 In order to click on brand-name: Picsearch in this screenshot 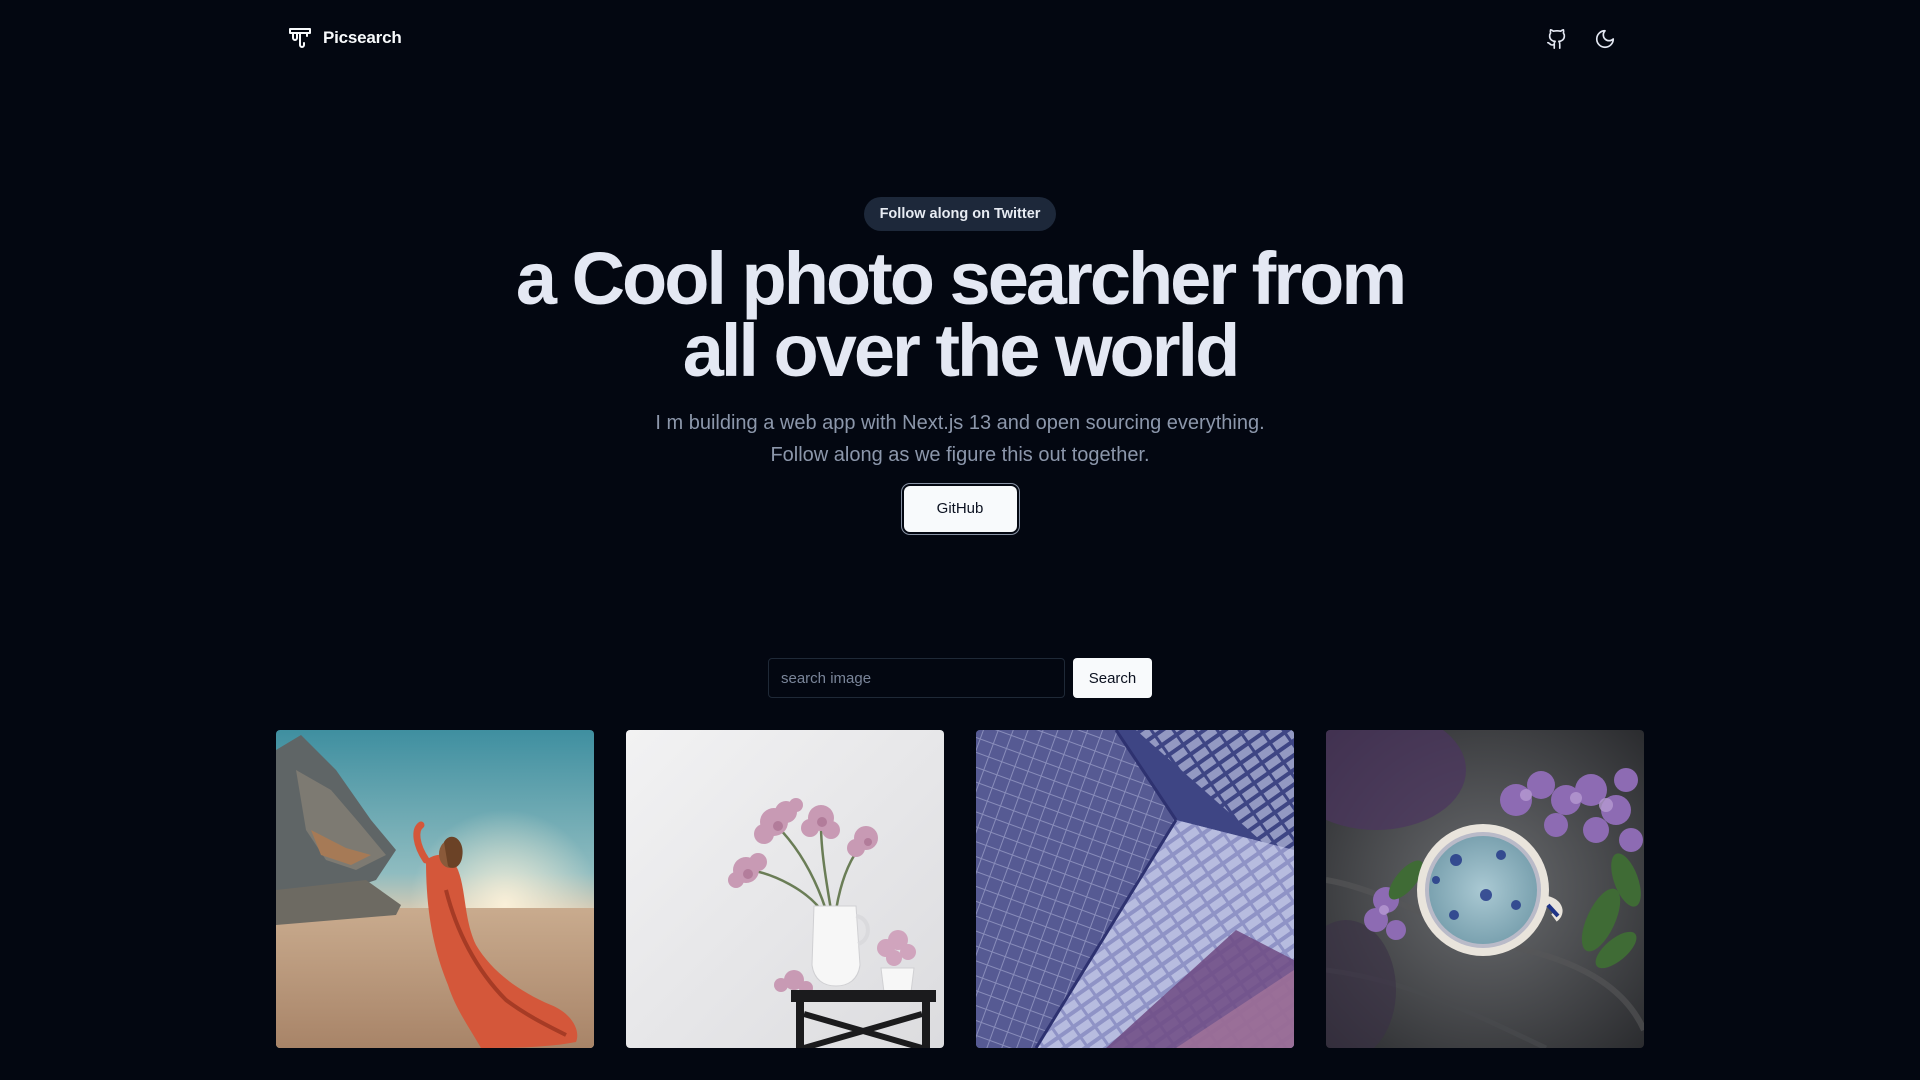, I will do `click(362, 37)`.